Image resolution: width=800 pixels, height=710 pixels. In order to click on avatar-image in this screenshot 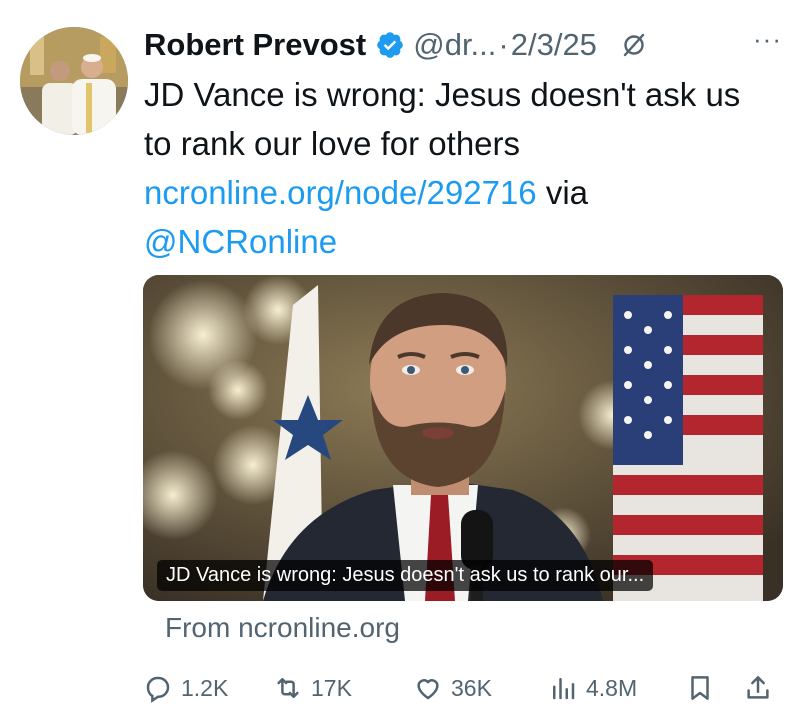, I will do `click(74, 81)`.